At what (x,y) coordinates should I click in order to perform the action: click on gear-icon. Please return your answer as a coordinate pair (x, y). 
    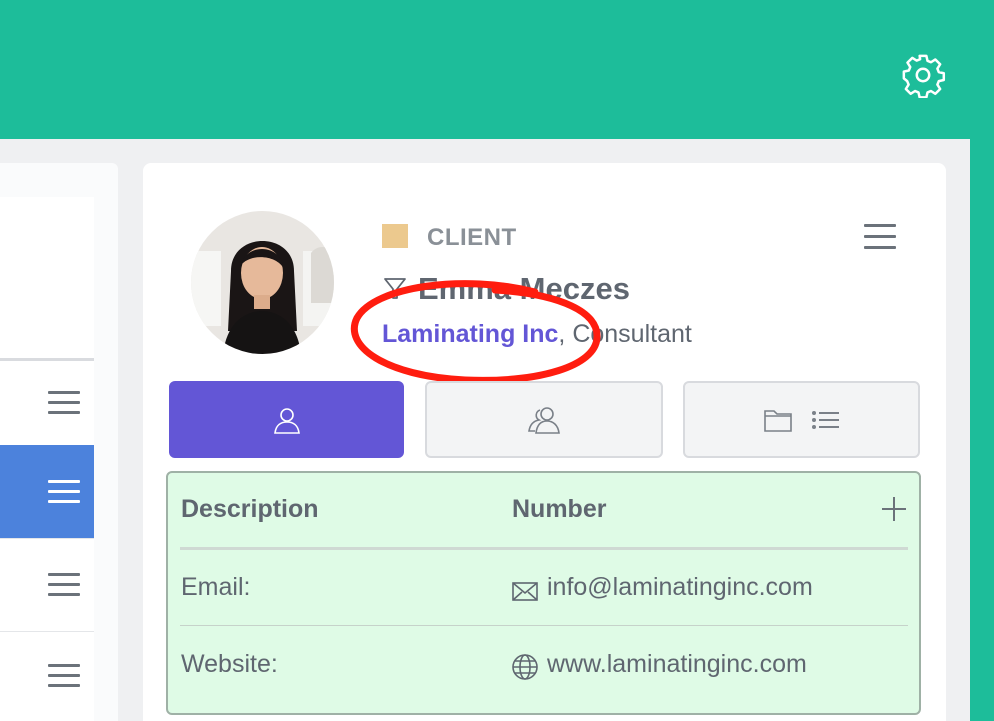
    Looking at the image, I should click on (923, 75).